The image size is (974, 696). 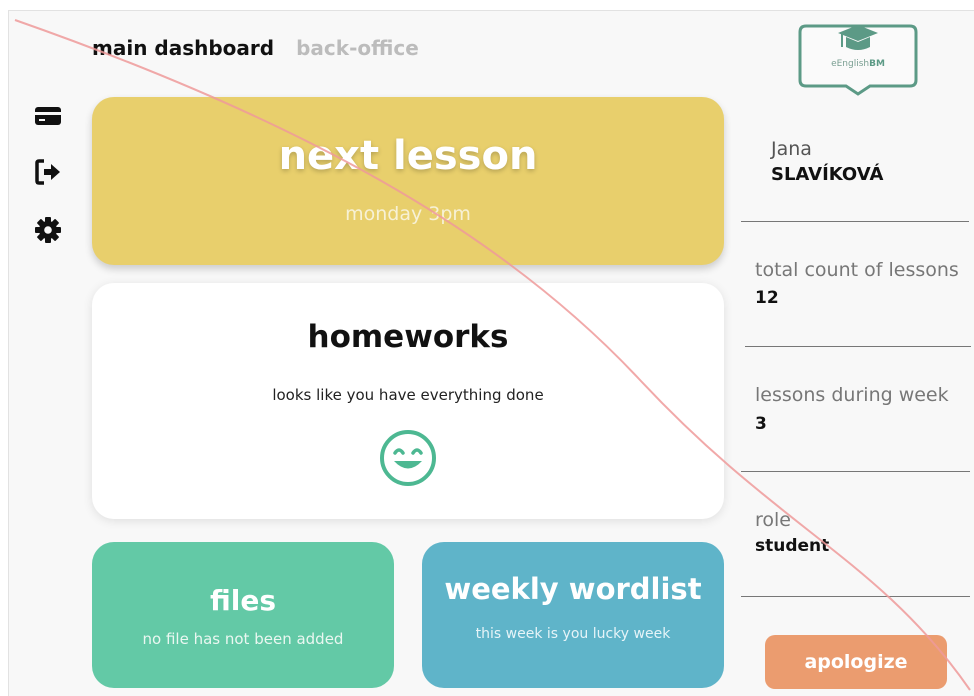 What do you see at coordinates (827, 174) in the screenshot?
I see `user-last-name: SLAVÍKOVÁ` at bounding box center [827, 174].